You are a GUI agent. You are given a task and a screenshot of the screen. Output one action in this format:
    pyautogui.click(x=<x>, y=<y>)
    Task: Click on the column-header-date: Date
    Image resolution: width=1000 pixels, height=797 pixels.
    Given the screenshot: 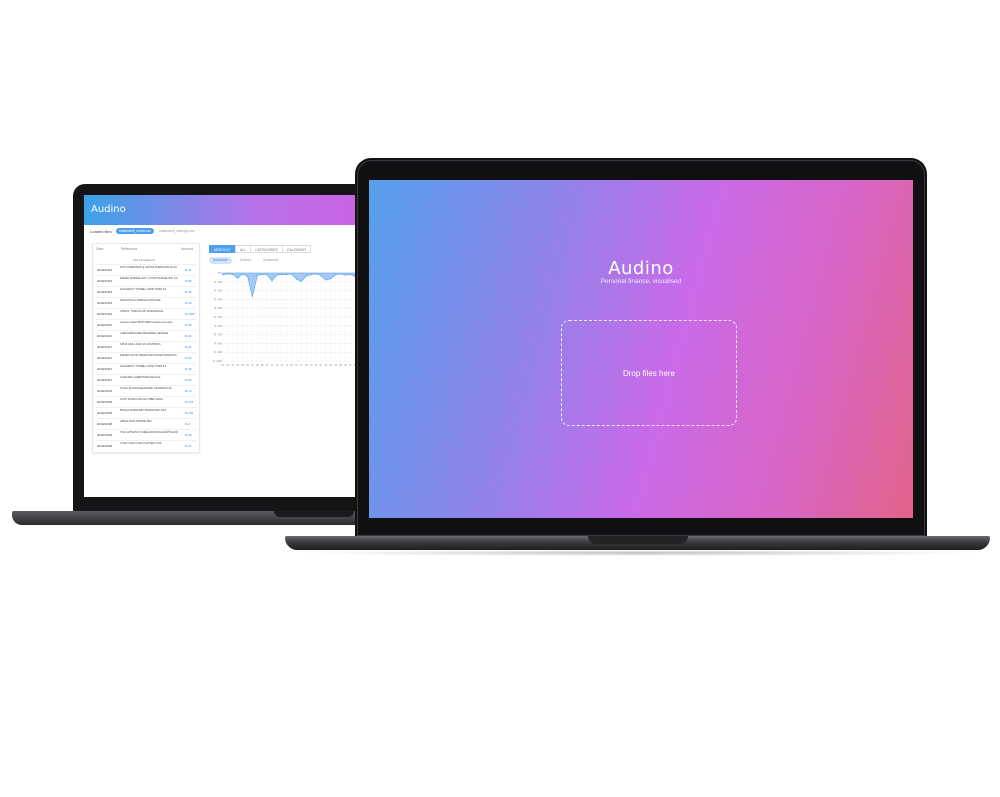 What is the action you would take?
    pyautogui.click(x=99, y=249)
    